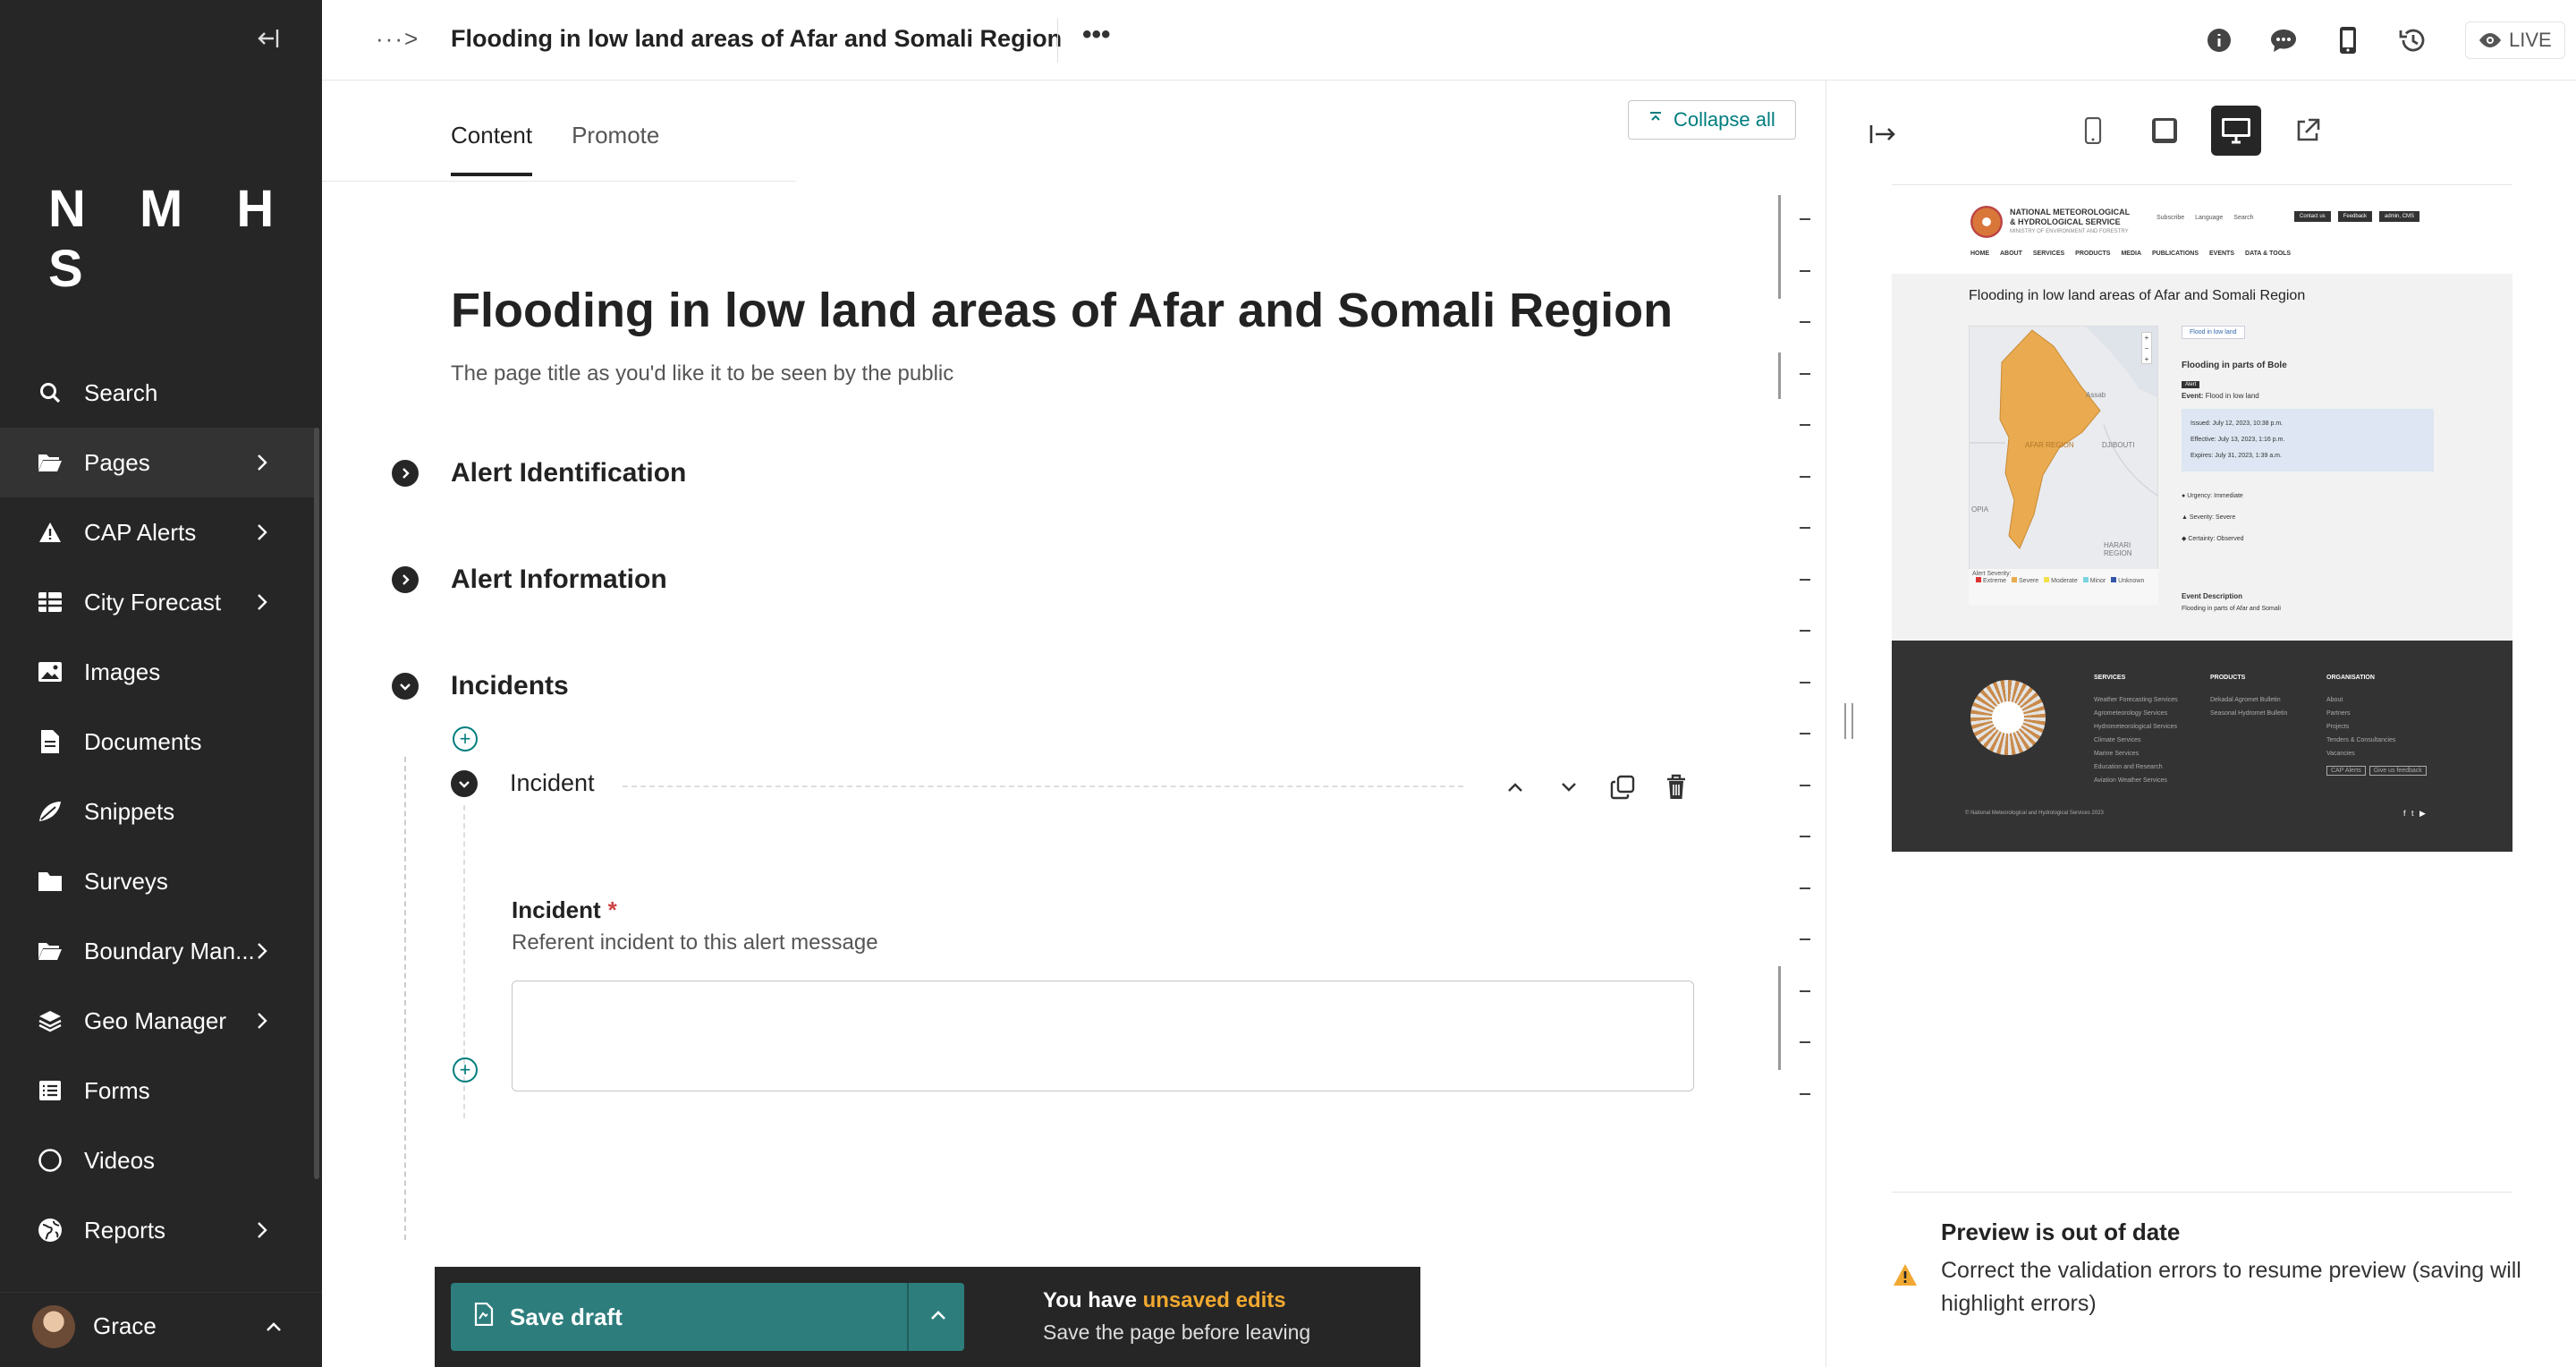  I want to click on breadcrumb: ···>, so click(397, 39).